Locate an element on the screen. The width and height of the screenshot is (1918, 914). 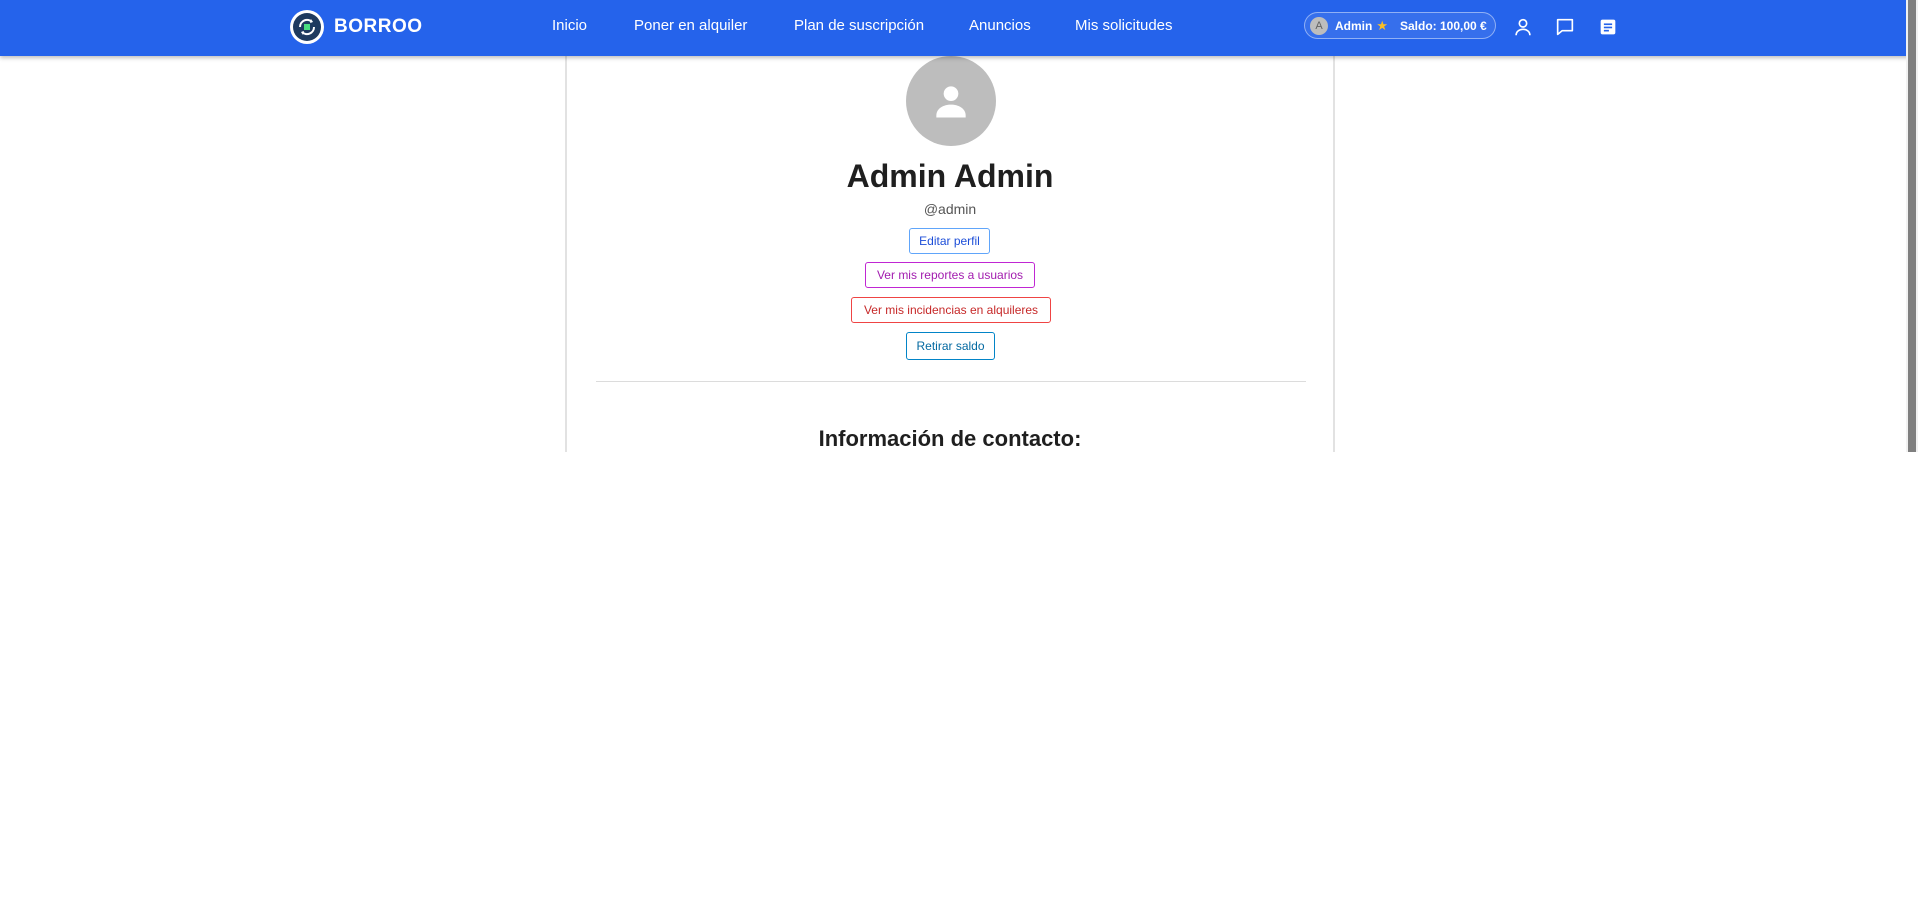
chat-icon is located at coordinates (1565, 27).